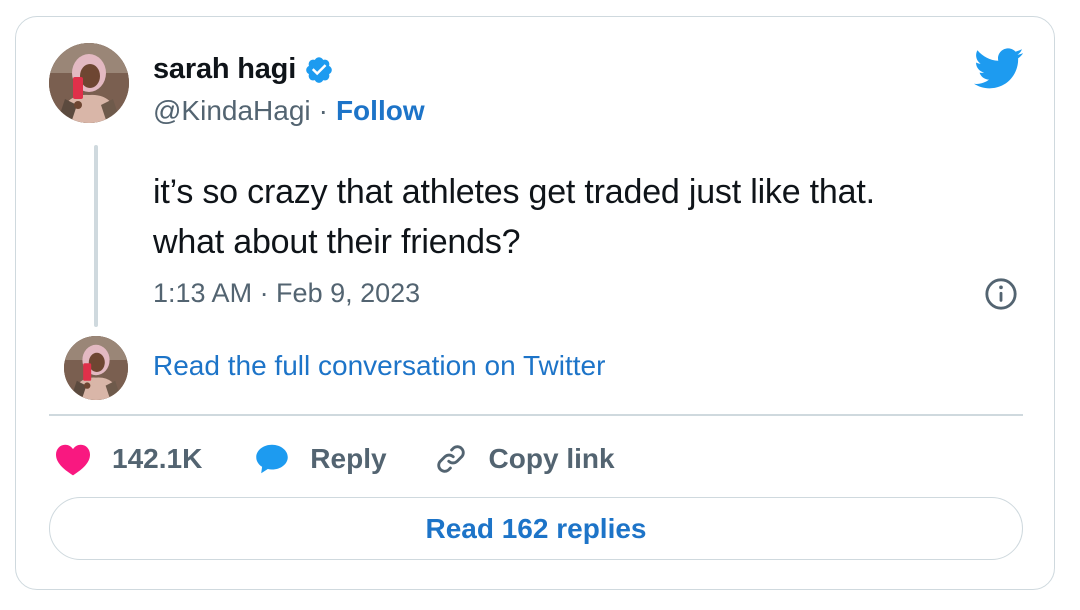 The width and height of the screenshot is (1080, 610). What do you see at coordinates (319, 69) in the screenshot?
I see `verified-badge-icon` at bounding box center [319, 69].